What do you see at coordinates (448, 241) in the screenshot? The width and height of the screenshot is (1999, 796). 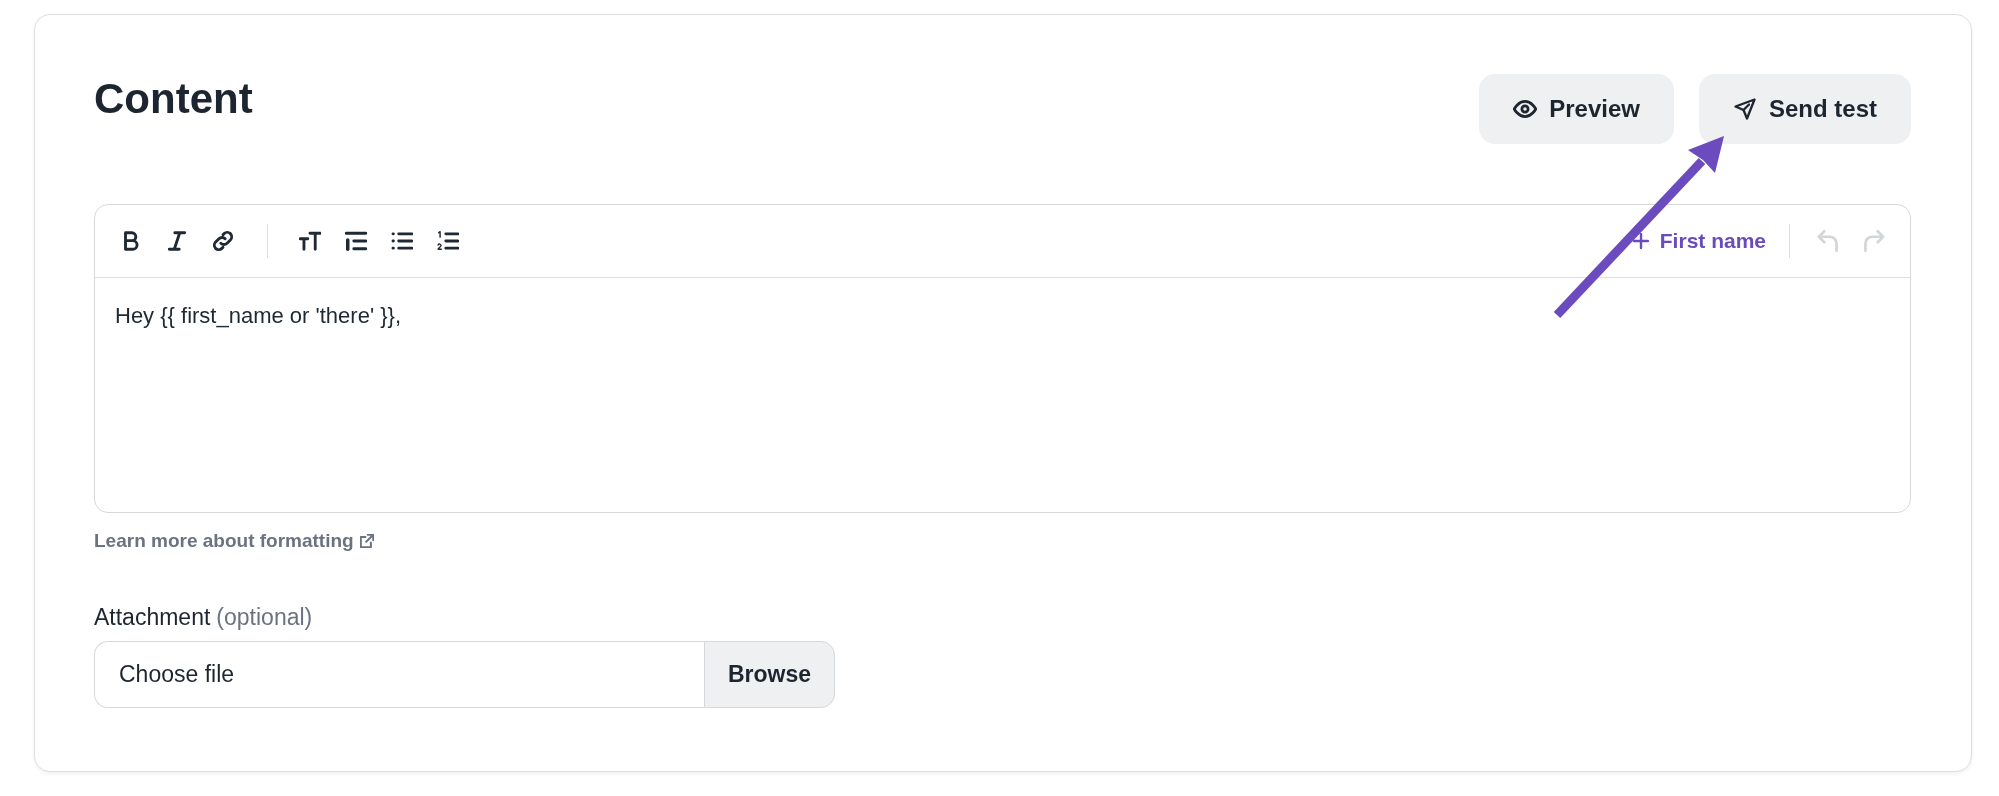 I see `numbered-list-icon` at bounding box center [448, 241].